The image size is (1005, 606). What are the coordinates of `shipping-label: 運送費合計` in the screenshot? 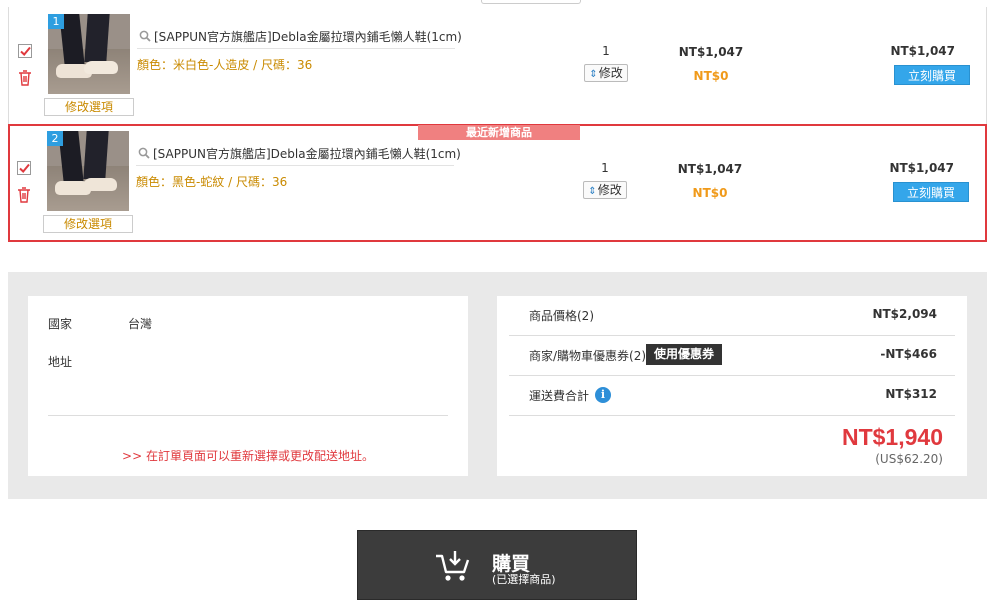 It's located at (559, 396).